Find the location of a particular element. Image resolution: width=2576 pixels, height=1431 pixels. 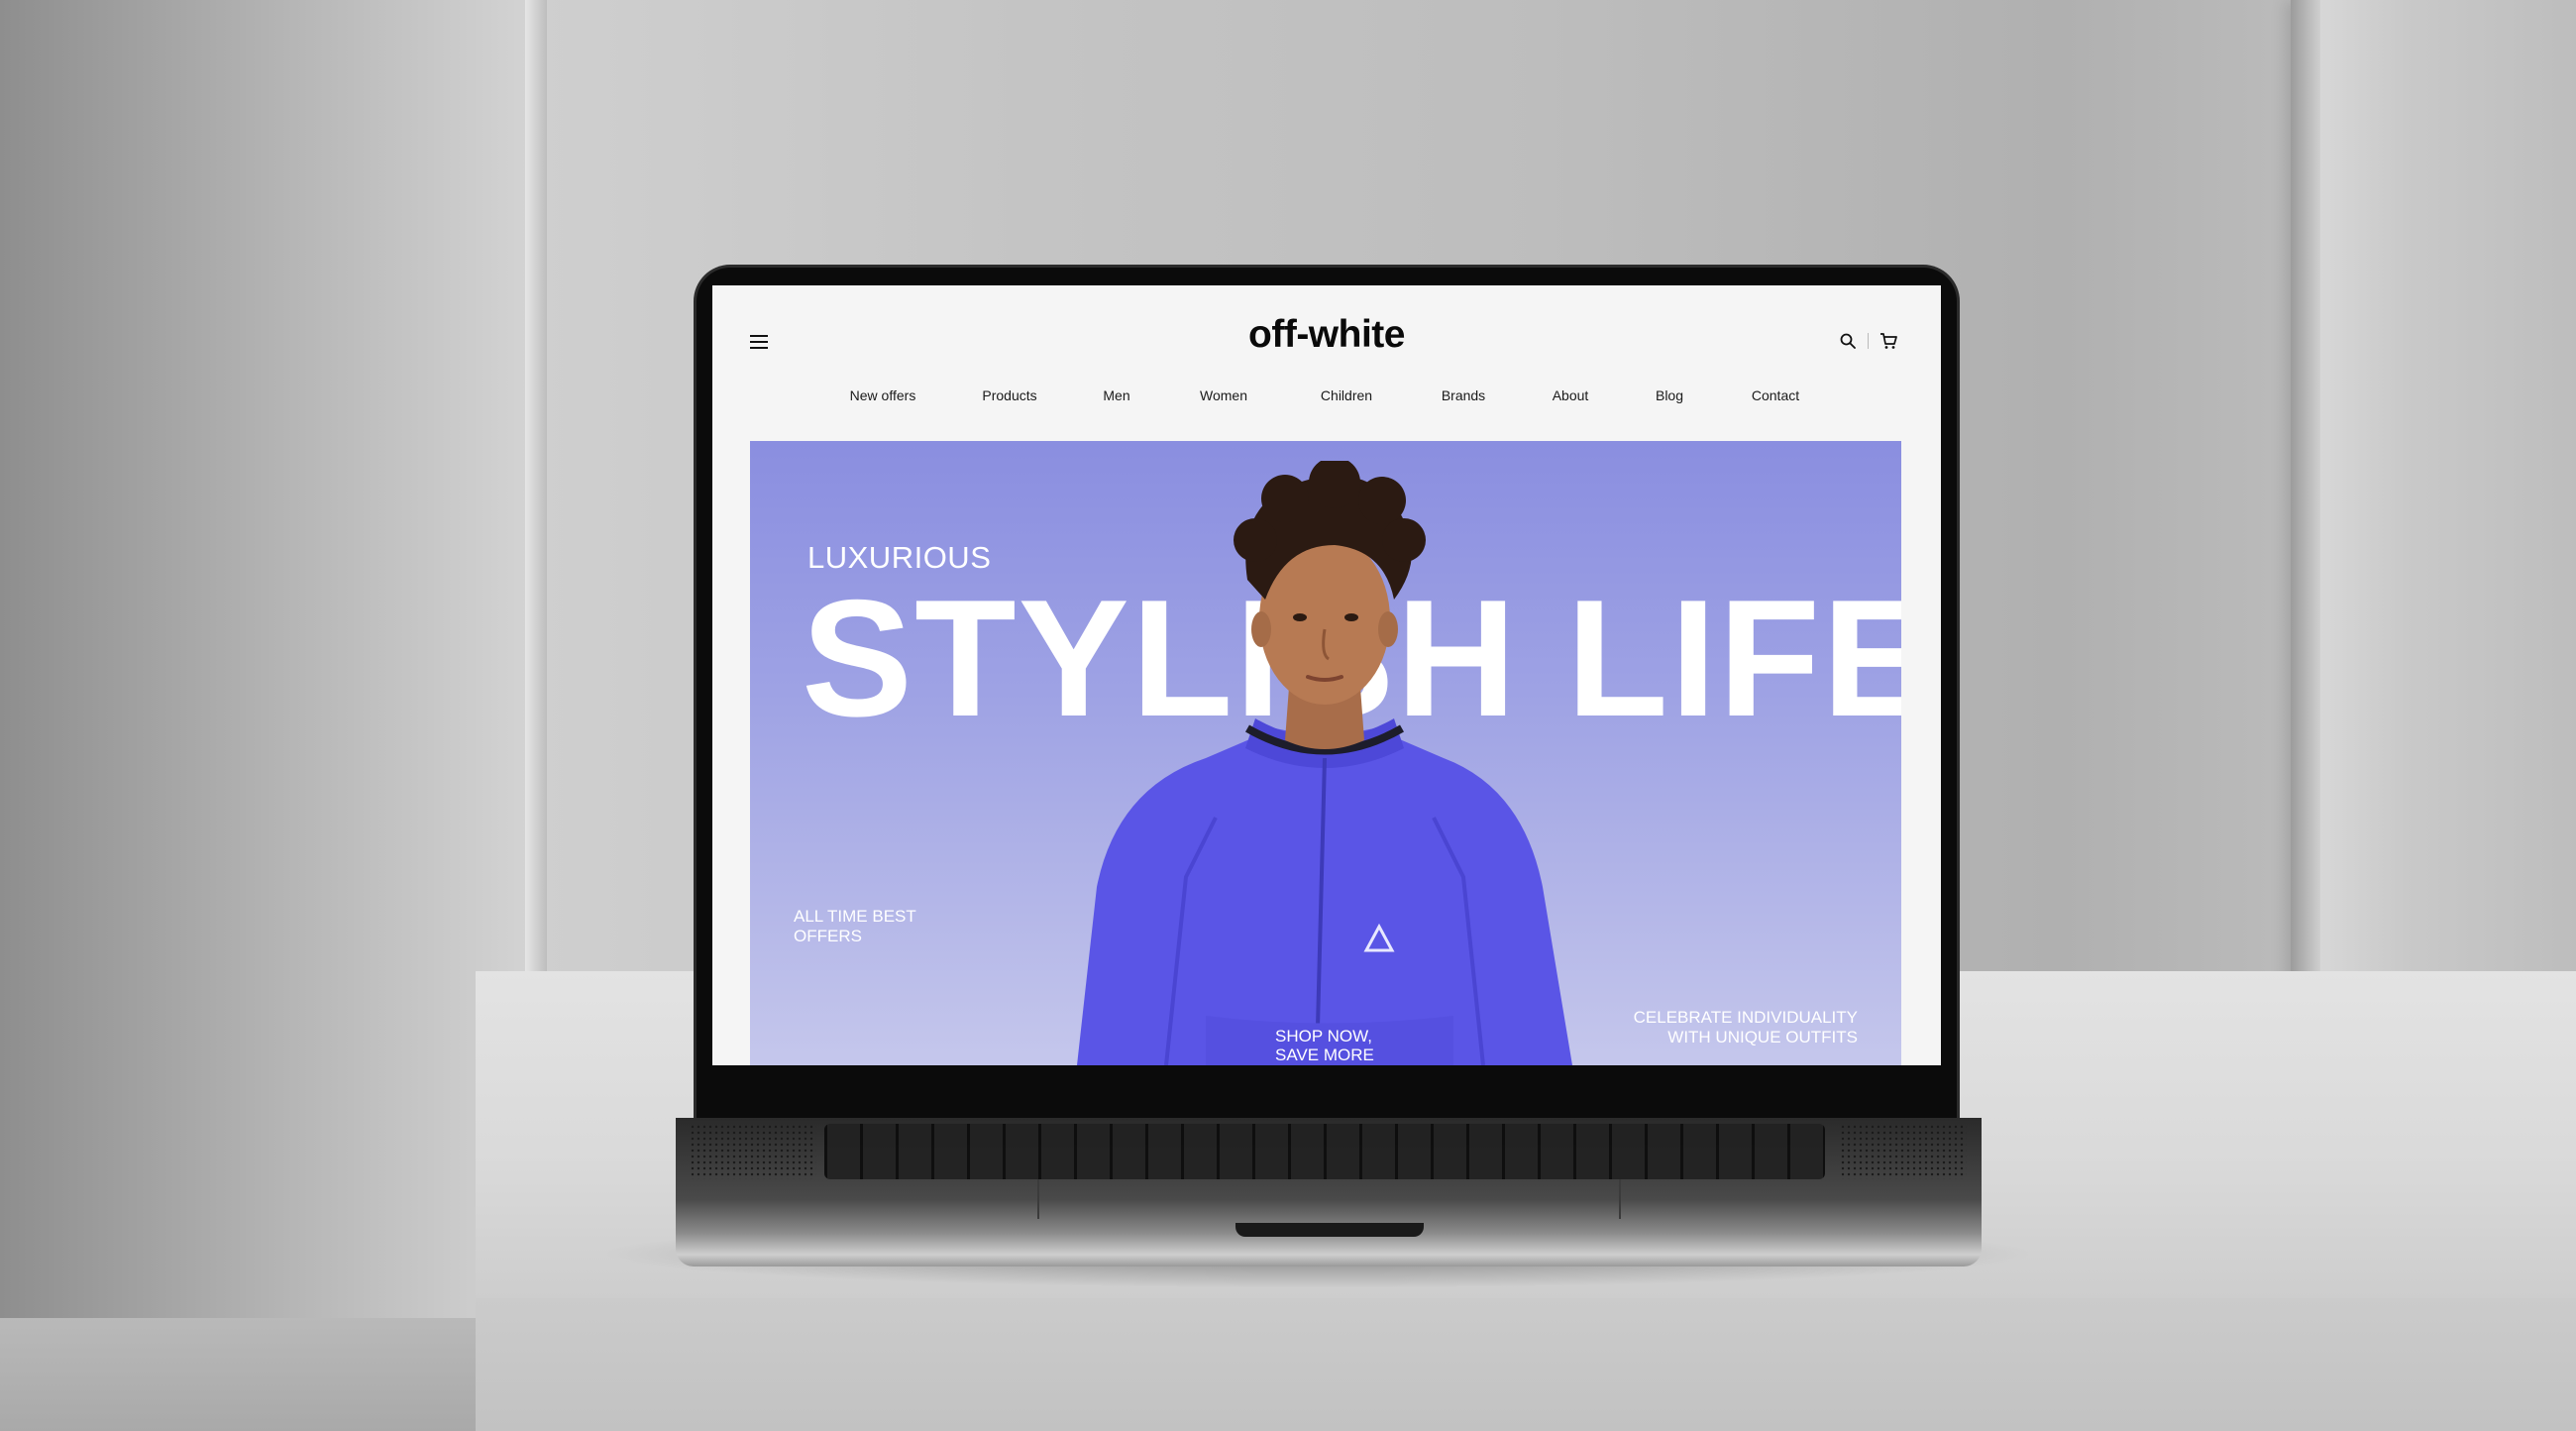

site-logo: off-white is located at coordinates (1326, 335).